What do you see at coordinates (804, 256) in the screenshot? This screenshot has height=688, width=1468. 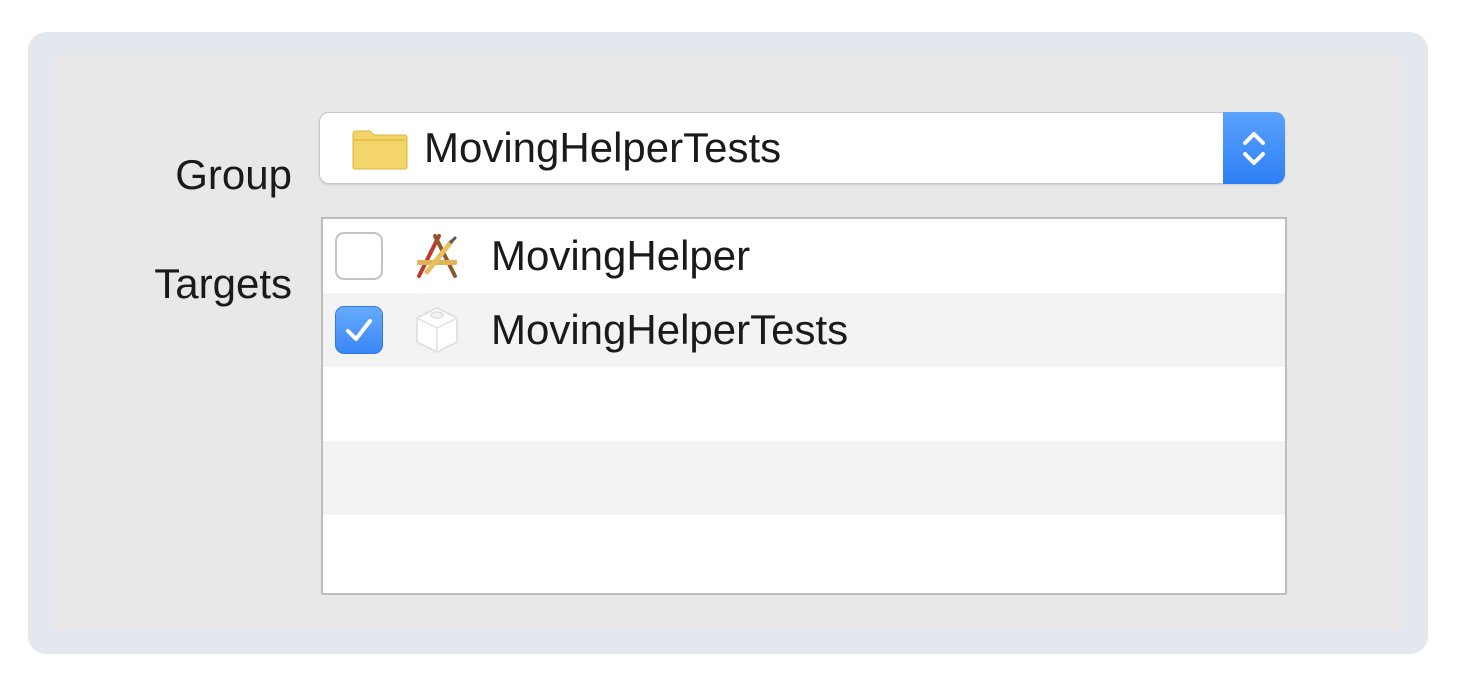 I see `target-row-movinghelper: MovingHelper` at bounding box center [804, 256].